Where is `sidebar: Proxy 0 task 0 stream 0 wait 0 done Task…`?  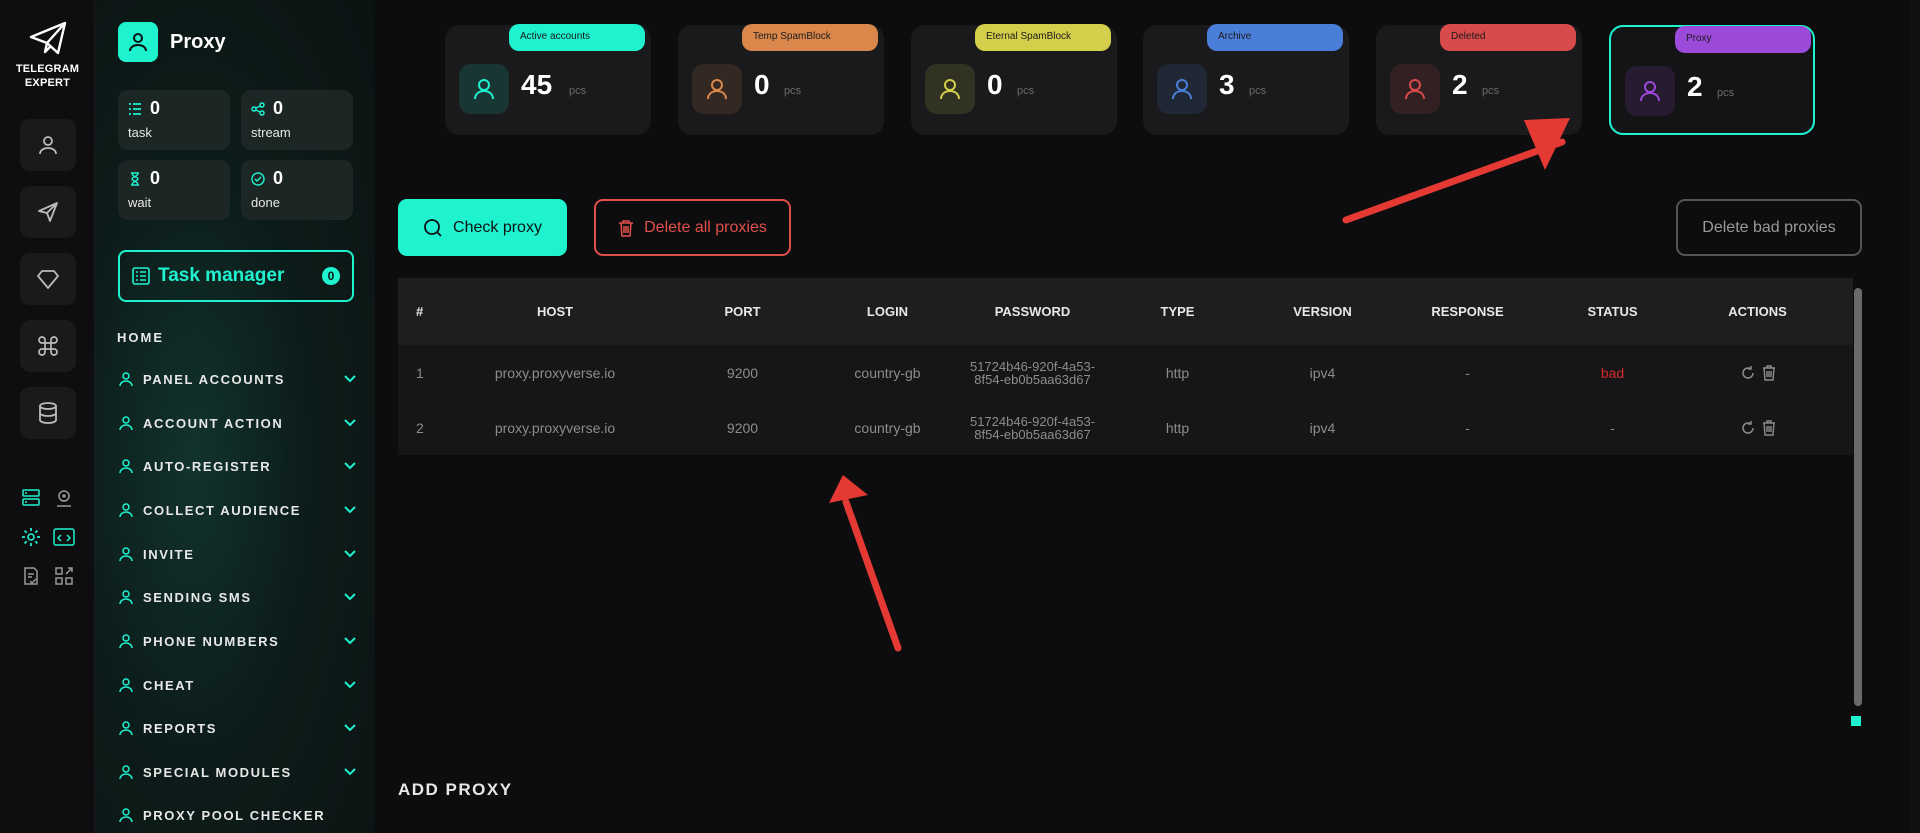
sidebar: Proxy 0 task 0 stream 0 wait 0 done Task… is located at coordinates (235, 416).